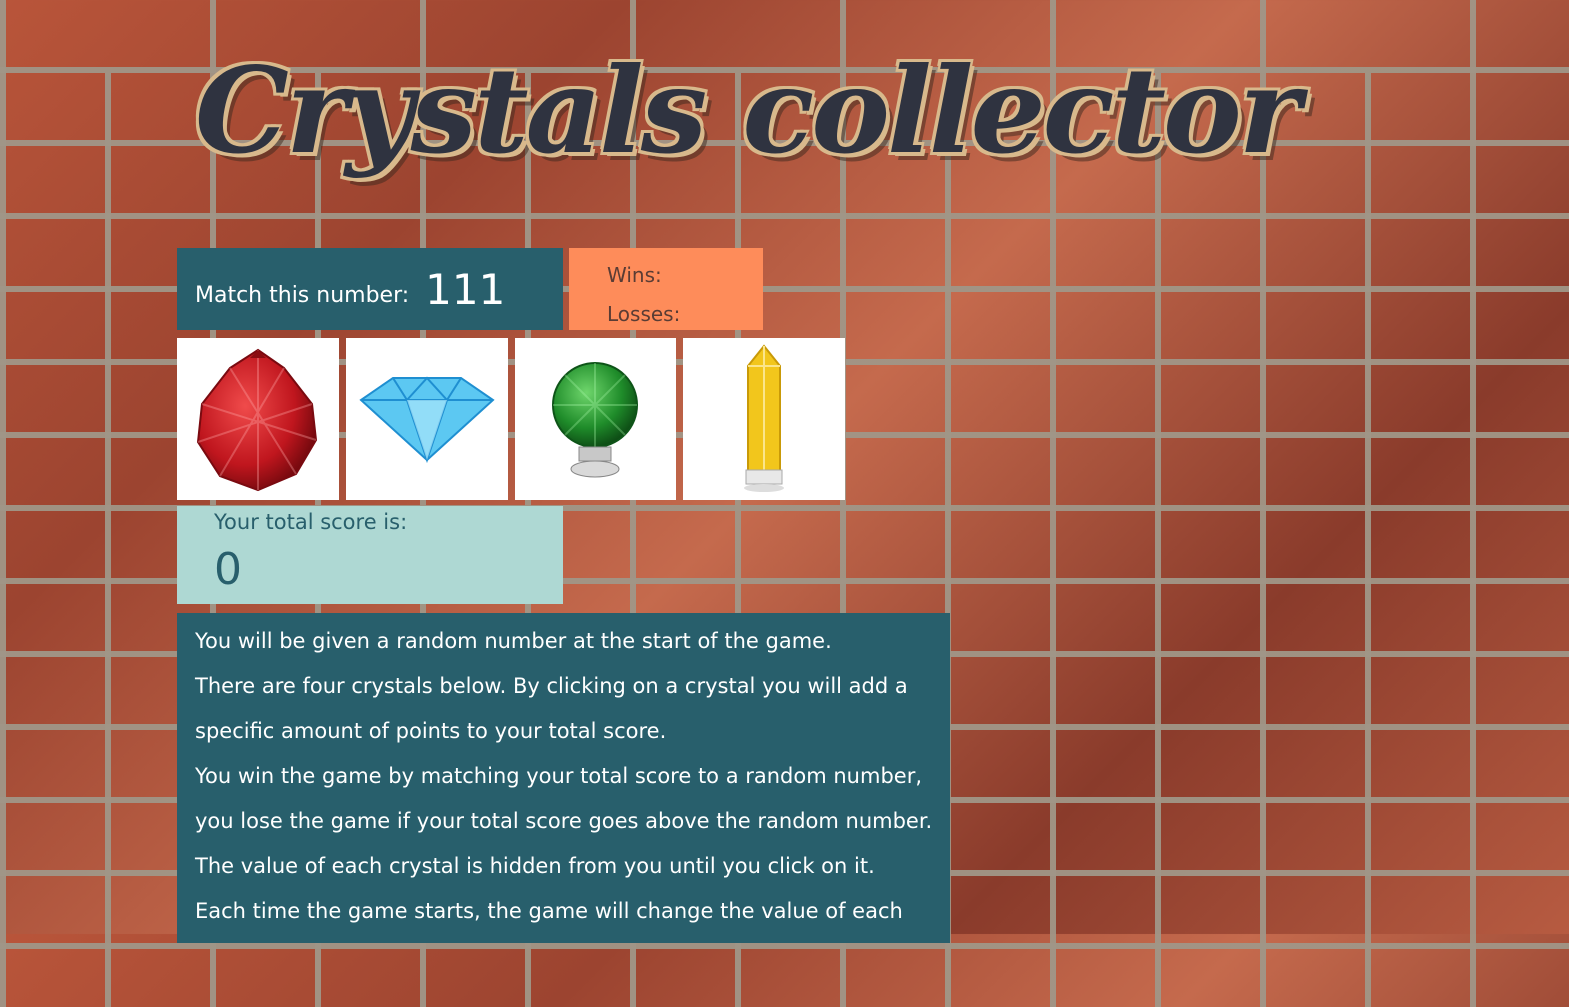 This screenshot has height=1007, width=1569. Describe the element at coordinates (644, 314) in the screenshot. I see `losses-label: Losses:` at that location.